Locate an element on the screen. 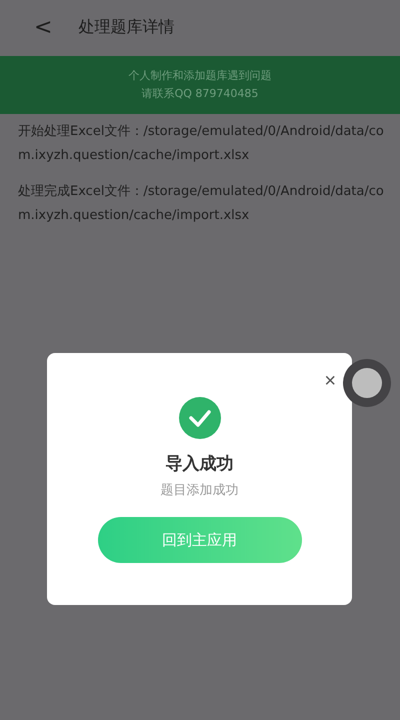 Image resolution: width=400 pixels, height=720 pixels. close-button: × is located at coordinates (330, 381).